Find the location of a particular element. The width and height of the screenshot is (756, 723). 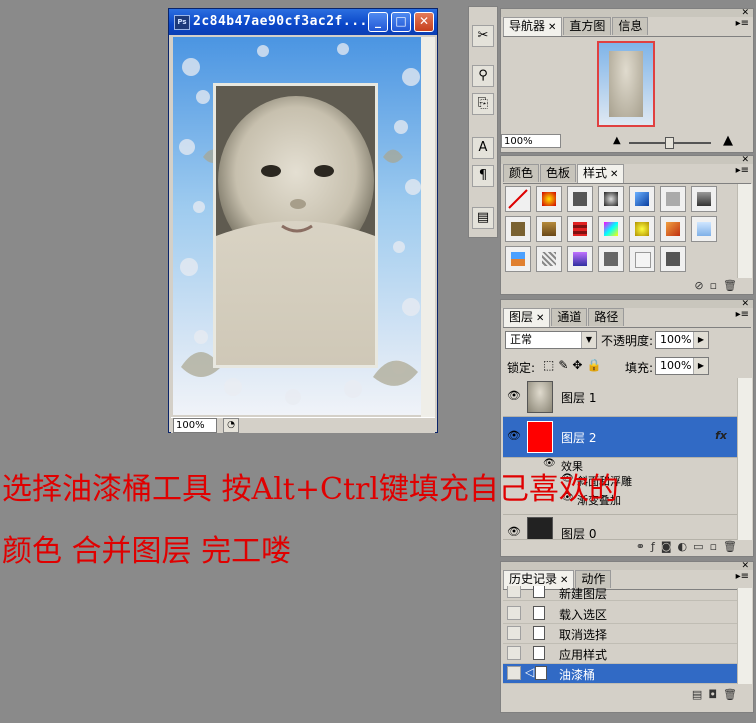

opacity-value: 100% is located at coordinates (676, 339).